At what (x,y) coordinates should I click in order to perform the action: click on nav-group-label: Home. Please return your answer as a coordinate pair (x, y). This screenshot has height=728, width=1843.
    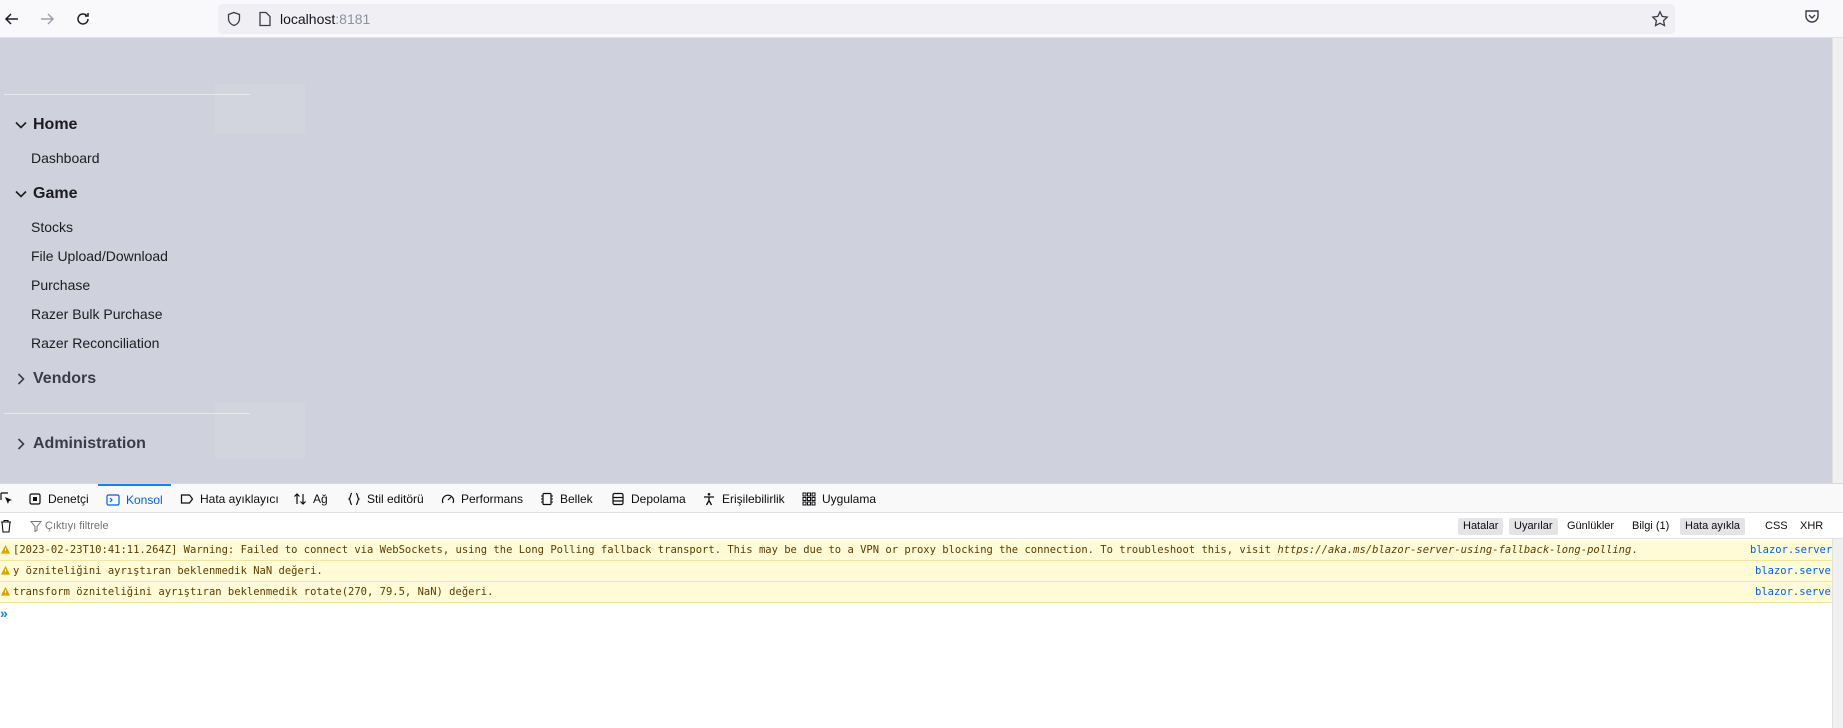
    Looking at the image, I should click on (55, 124).